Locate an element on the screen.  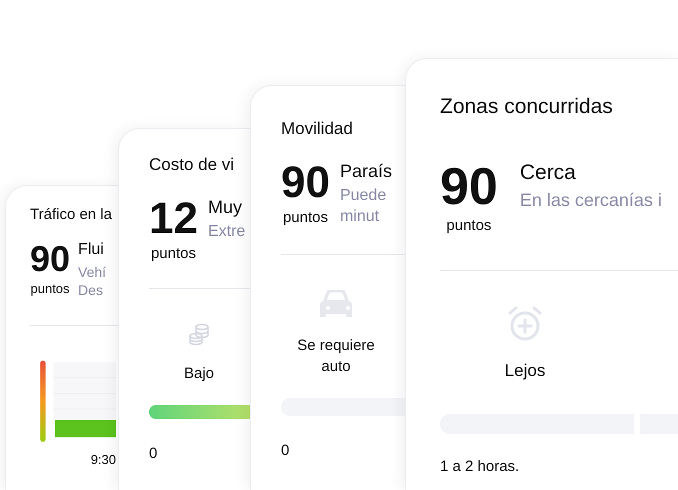
description-text: Extre is located at coordinates (227, 232).